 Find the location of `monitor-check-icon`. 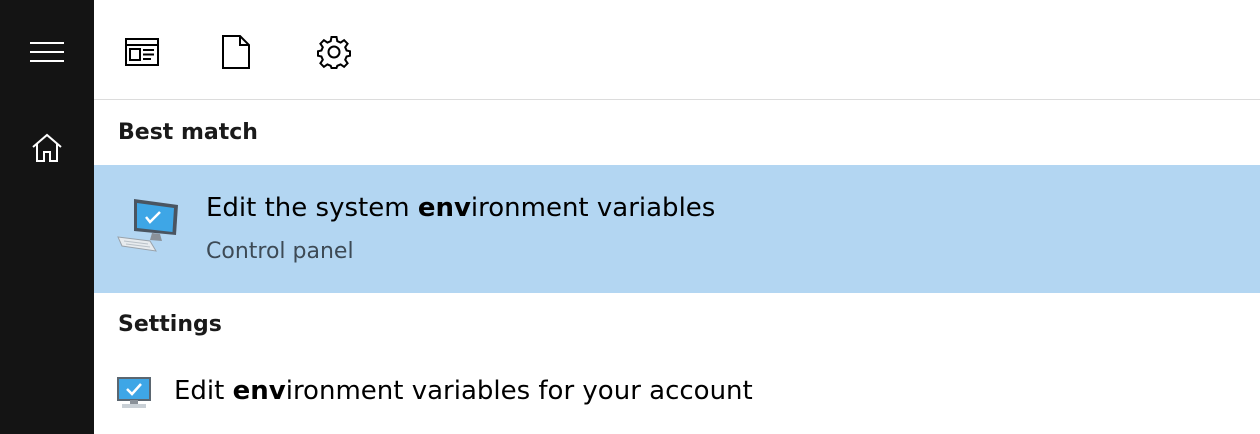

monitor-check-icon is located at coordinates (134, 392).